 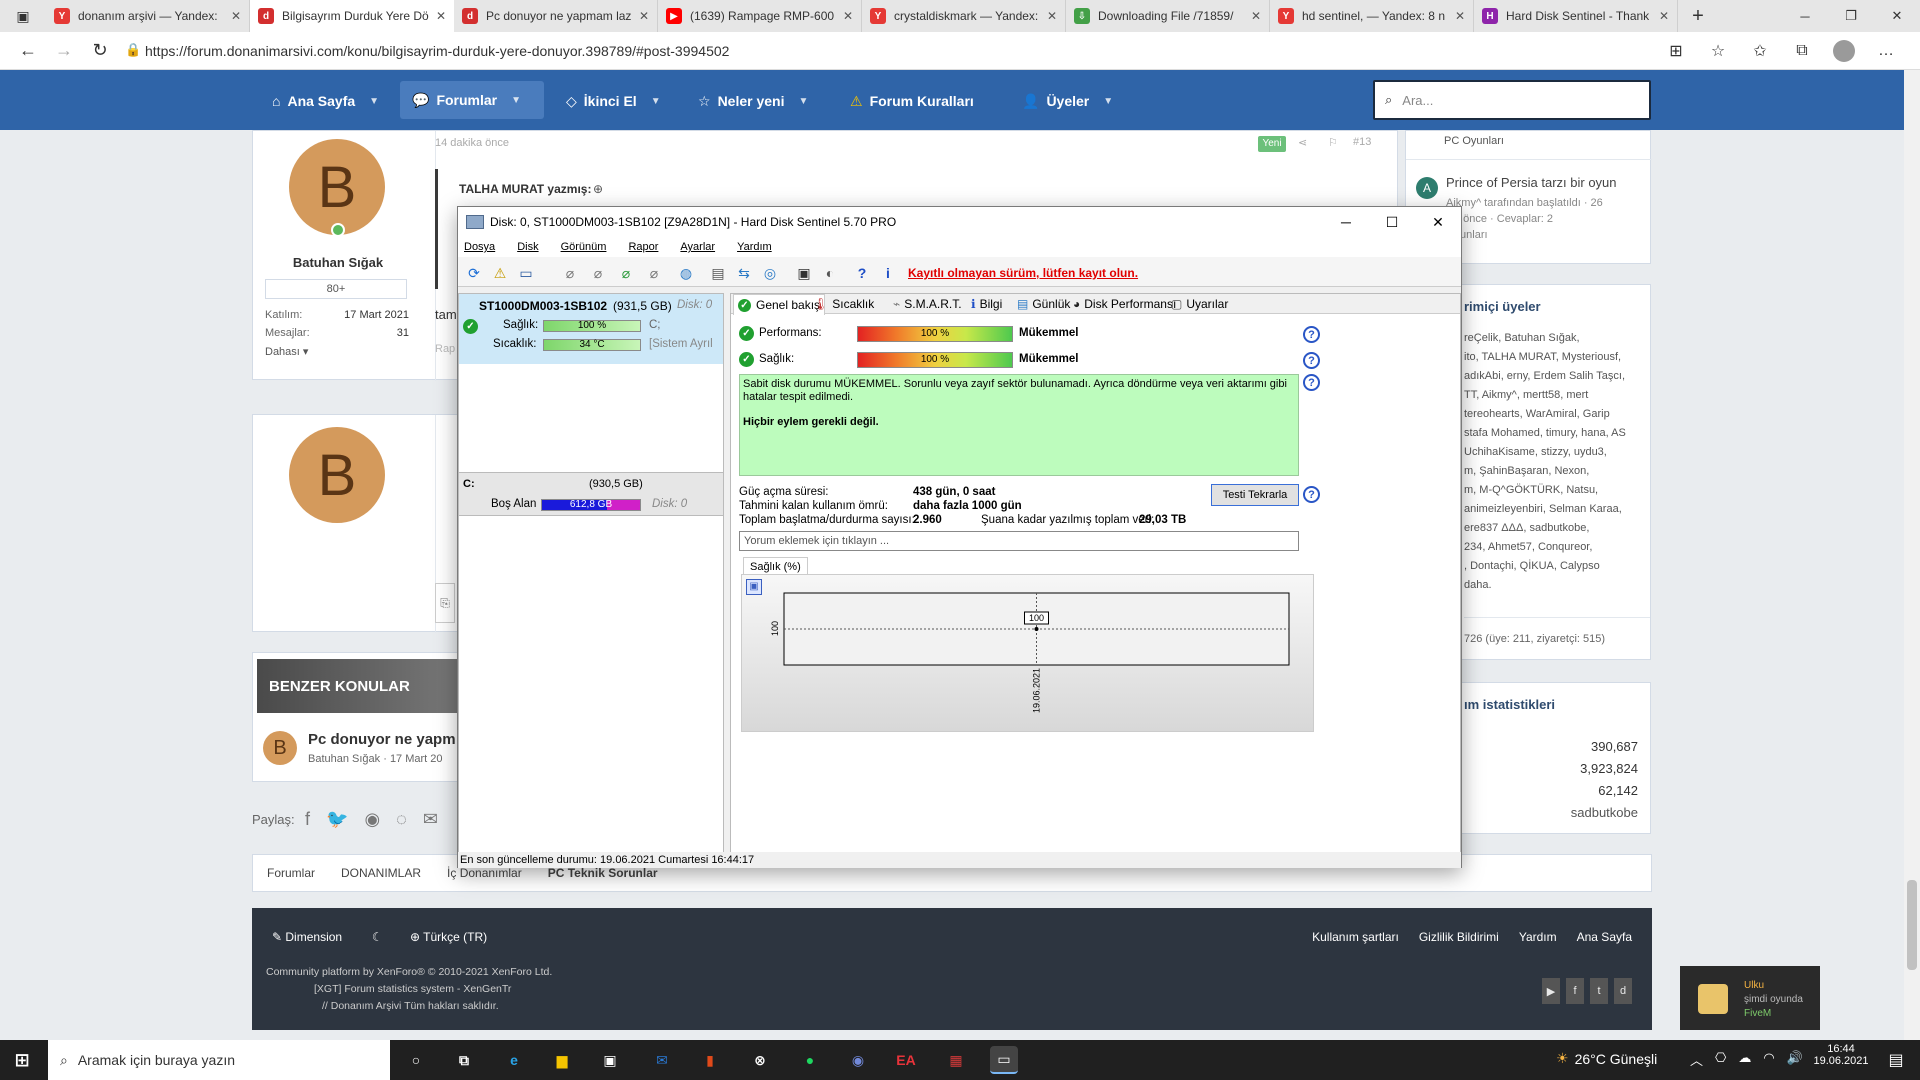 What do you see at coordinates (584, 247) in the screenshot?
I see `menu-view: Görünüm` at bounding box center [584, 247].